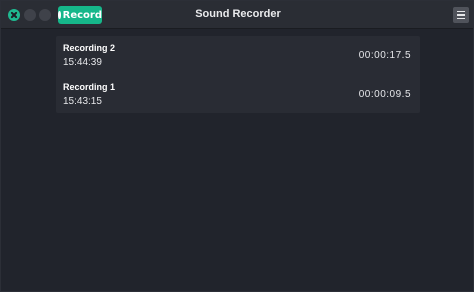  I want to click on title-bar: Record Sound Recorder, so click(237, 15).